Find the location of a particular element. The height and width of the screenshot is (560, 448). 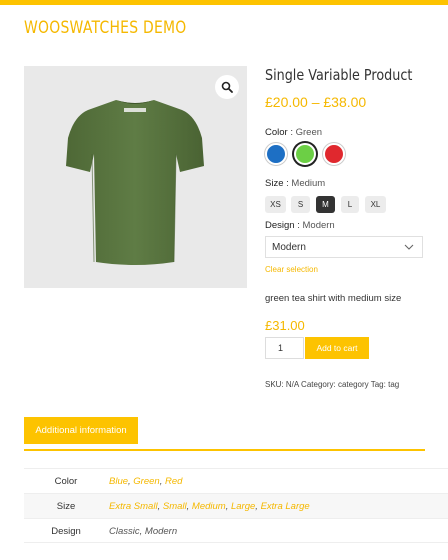

color-label: Color is located at coordinates (276, 132).